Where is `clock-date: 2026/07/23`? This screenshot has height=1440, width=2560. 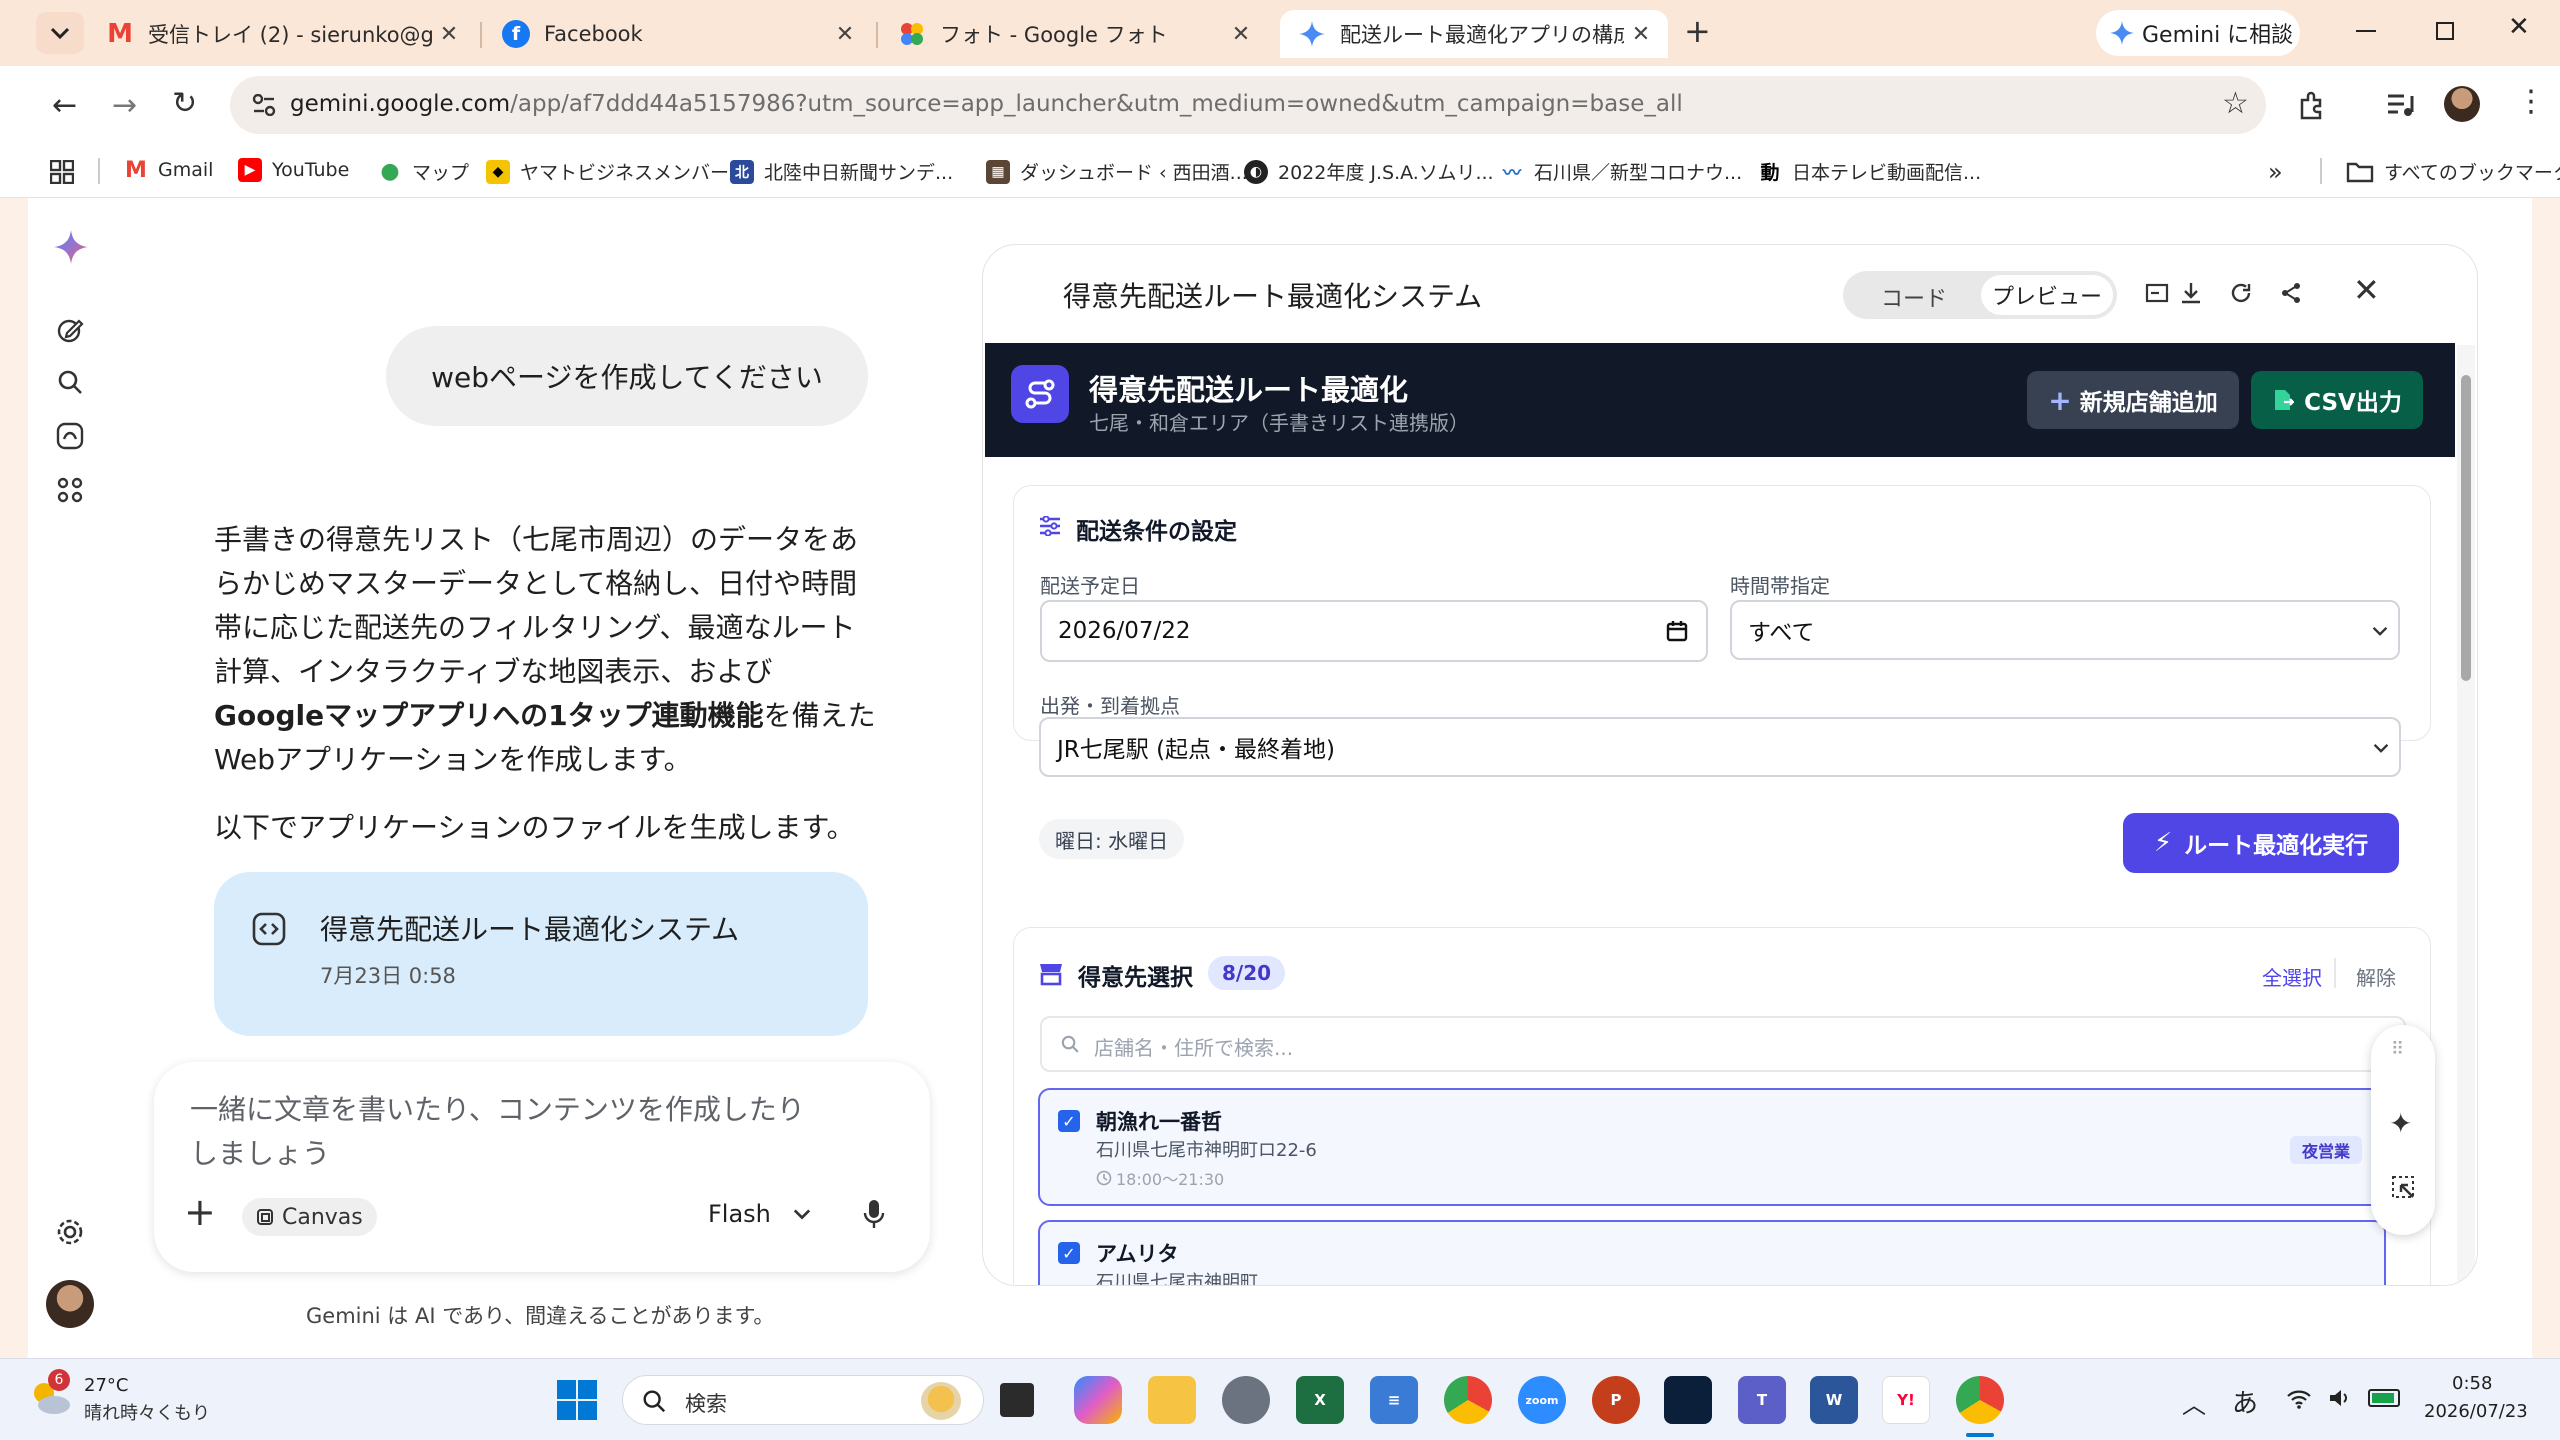
clock-date: 2026/07/23 is located at coordinates (2476, 1411).